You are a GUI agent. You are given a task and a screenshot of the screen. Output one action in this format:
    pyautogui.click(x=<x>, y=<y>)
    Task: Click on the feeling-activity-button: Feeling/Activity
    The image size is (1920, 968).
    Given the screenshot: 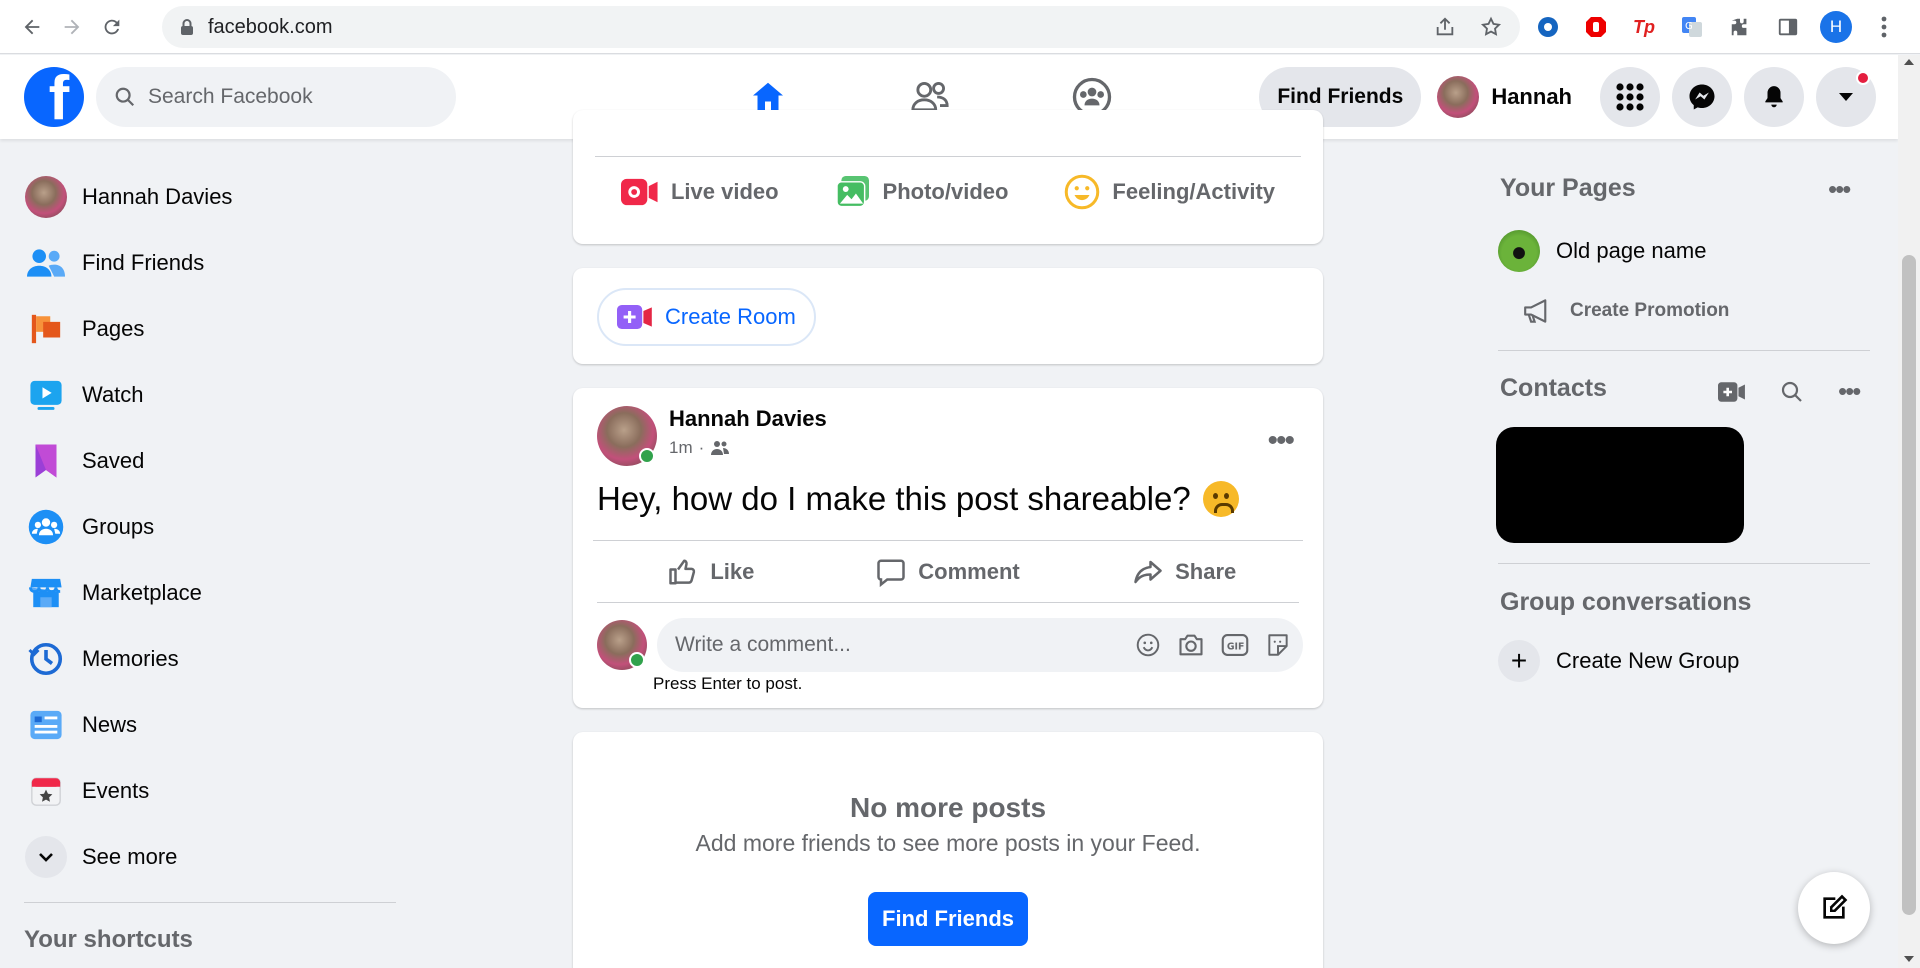 What is the action you would take?
    pyautogui.click(x=1169, y=192)
    